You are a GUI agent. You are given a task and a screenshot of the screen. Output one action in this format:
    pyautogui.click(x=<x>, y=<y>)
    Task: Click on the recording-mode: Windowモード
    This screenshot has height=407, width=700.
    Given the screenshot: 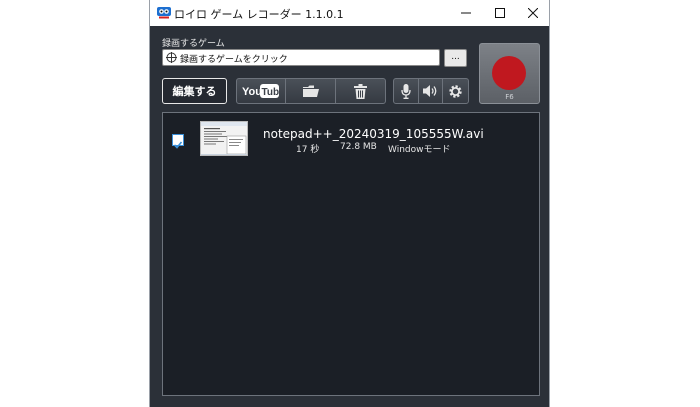 What is the action you would take?
    pyautogui.click(x=419, y=150)
    